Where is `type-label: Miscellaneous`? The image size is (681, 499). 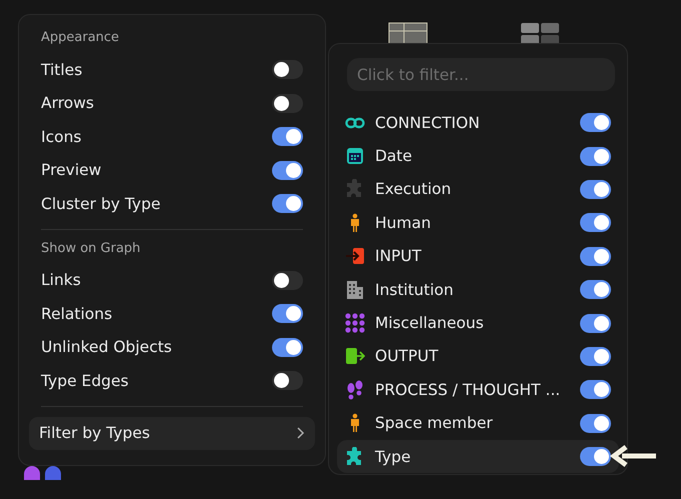 type-label: Miscellaneous is located at coordinates (430, 323).